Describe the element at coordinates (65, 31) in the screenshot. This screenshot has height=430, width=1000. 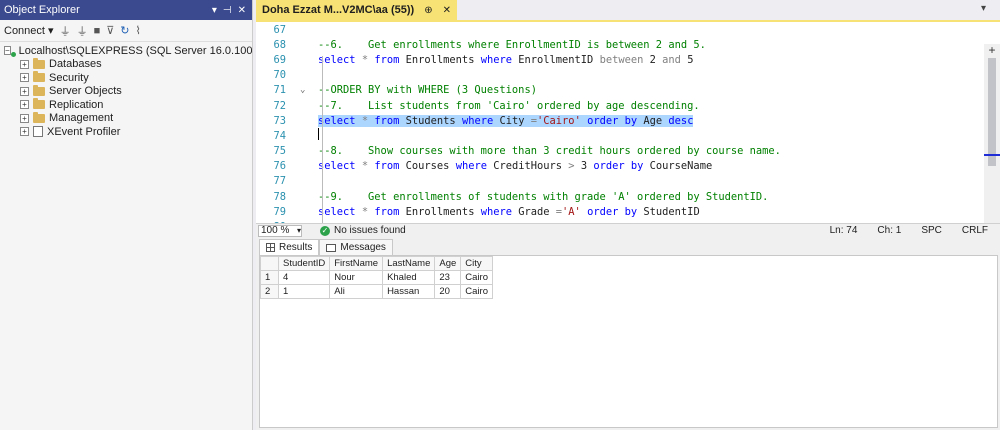
I see `connect-icon: ⏚` at that location.